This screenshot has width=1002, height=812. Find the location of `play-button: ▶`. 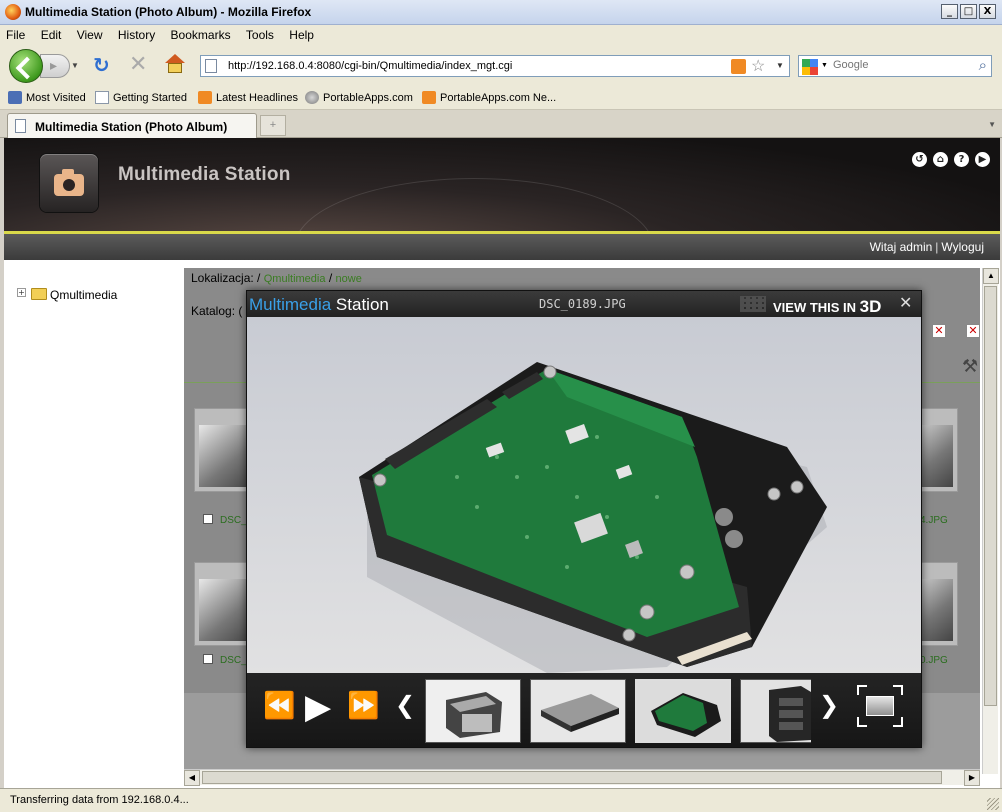

play-button: ▶ is located at coordinates (318, 707).